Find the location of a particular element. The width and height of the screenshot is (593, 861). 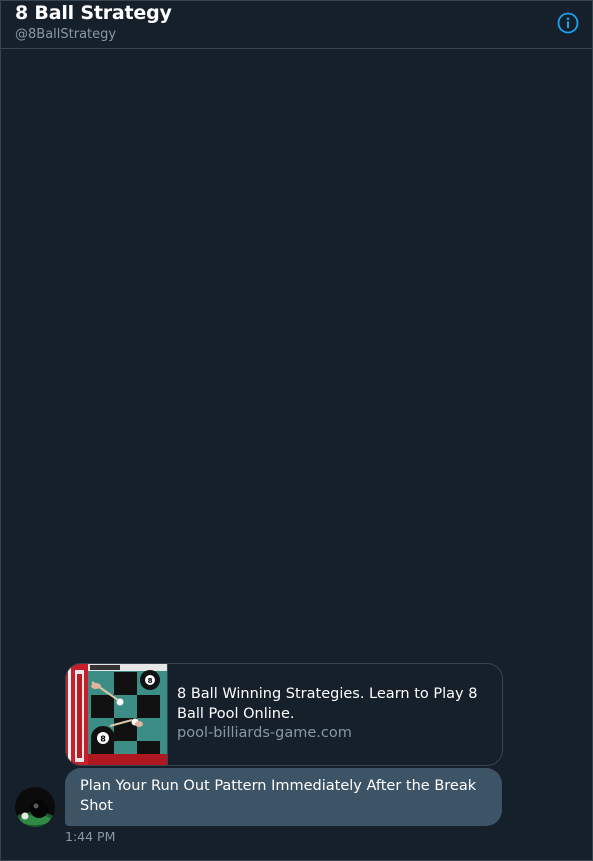

conversation-title: 8 Ball Strategy is located at coordinates (93, 13).